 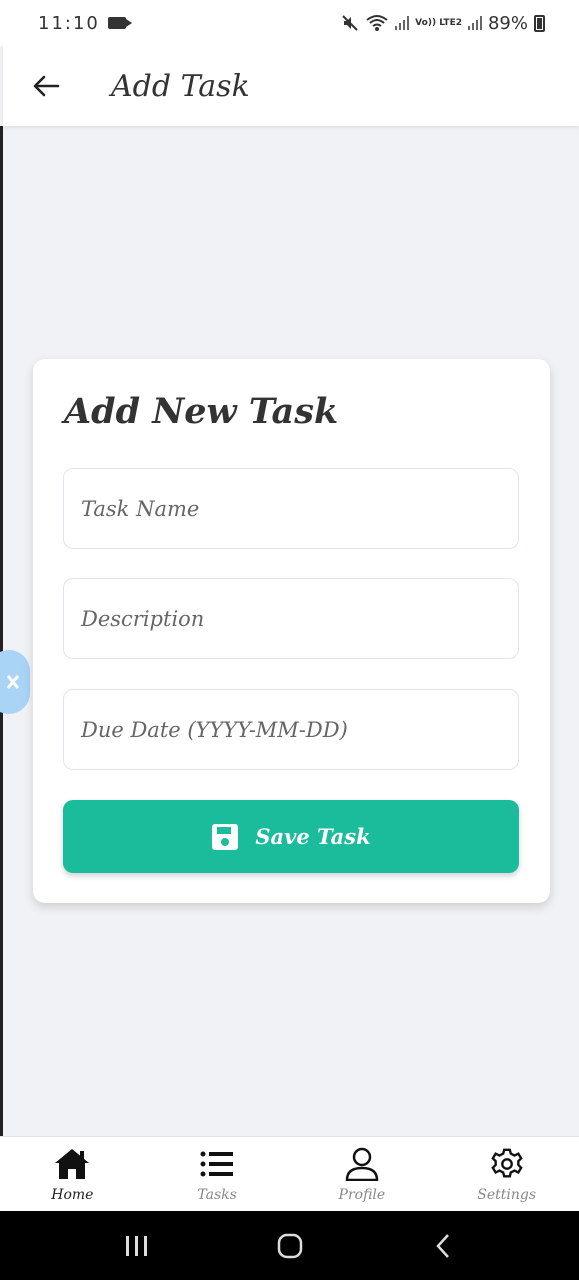 I want to click on floating-bubble, so click(x=15, y=682).